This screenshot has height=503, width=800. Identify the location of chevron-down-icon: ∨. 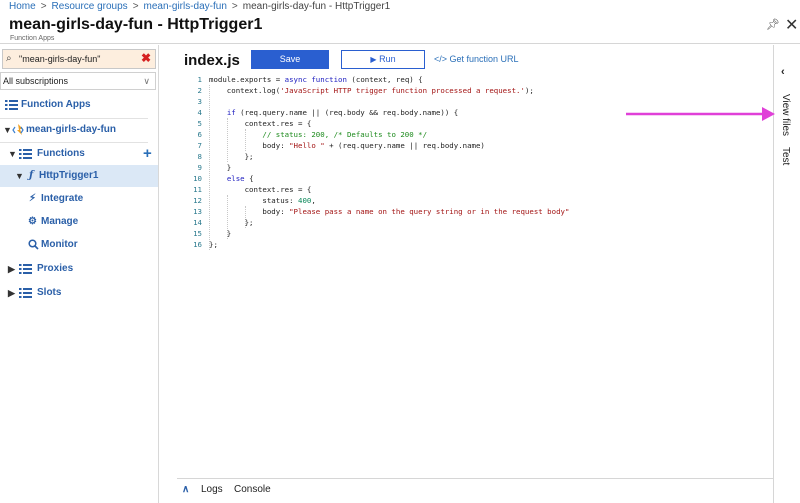
(146, 81).